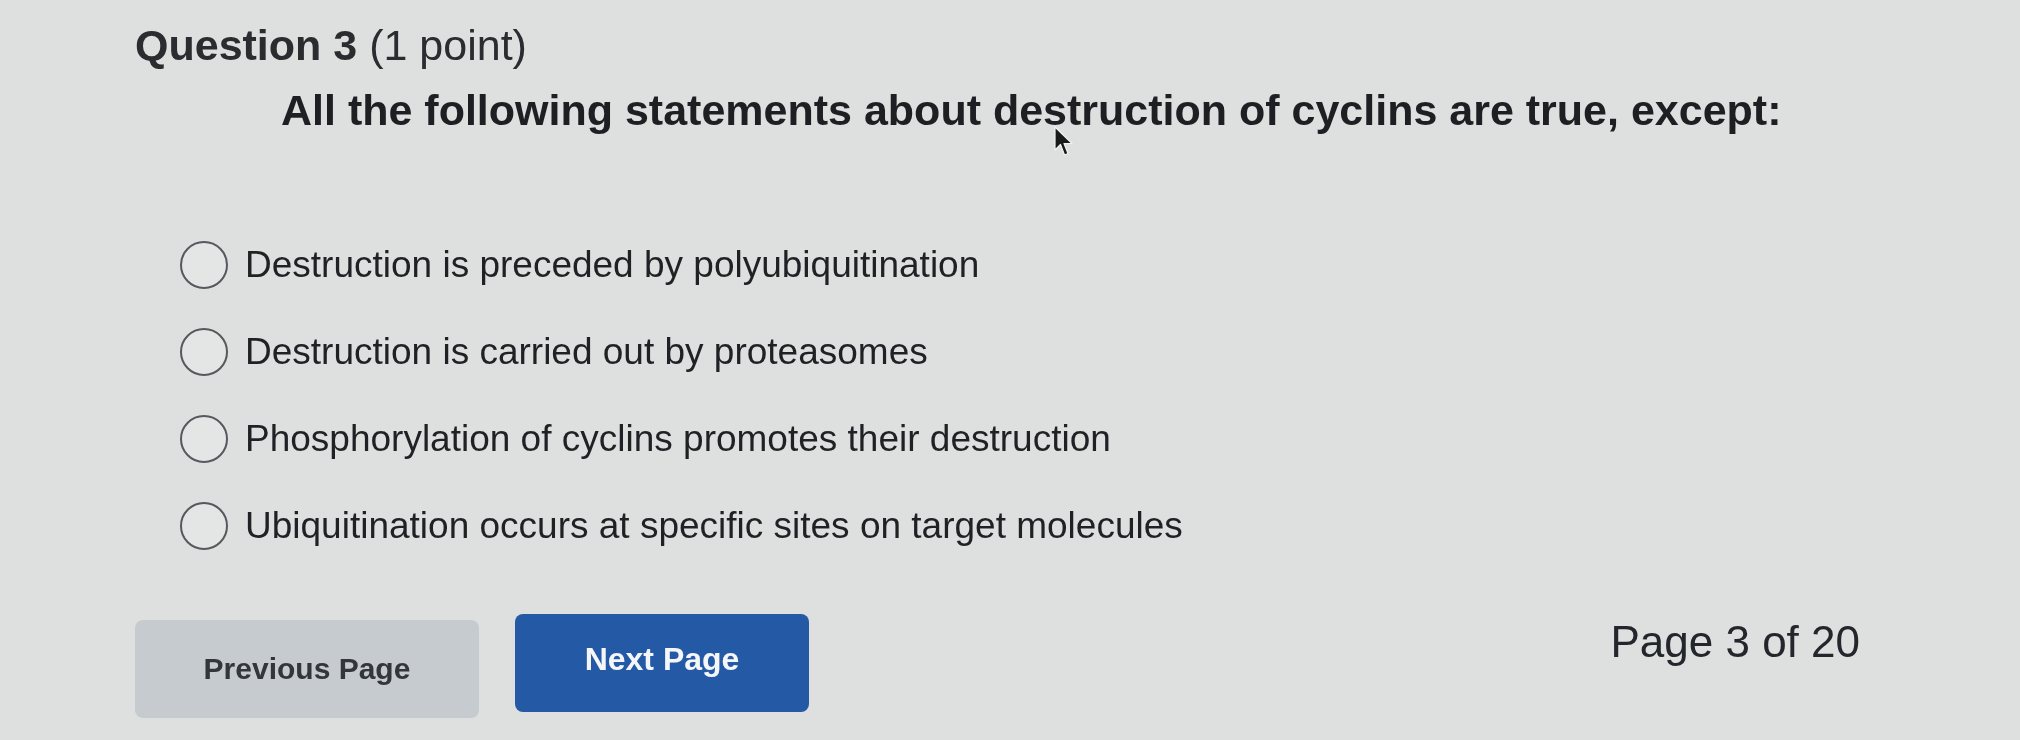 This screenshot has width=2020, height=740. Describe the element at coordinates (678, 438) in the screenshot. I see `option-label: Phosphorylation of cyclins promotes their destruction` at that location.